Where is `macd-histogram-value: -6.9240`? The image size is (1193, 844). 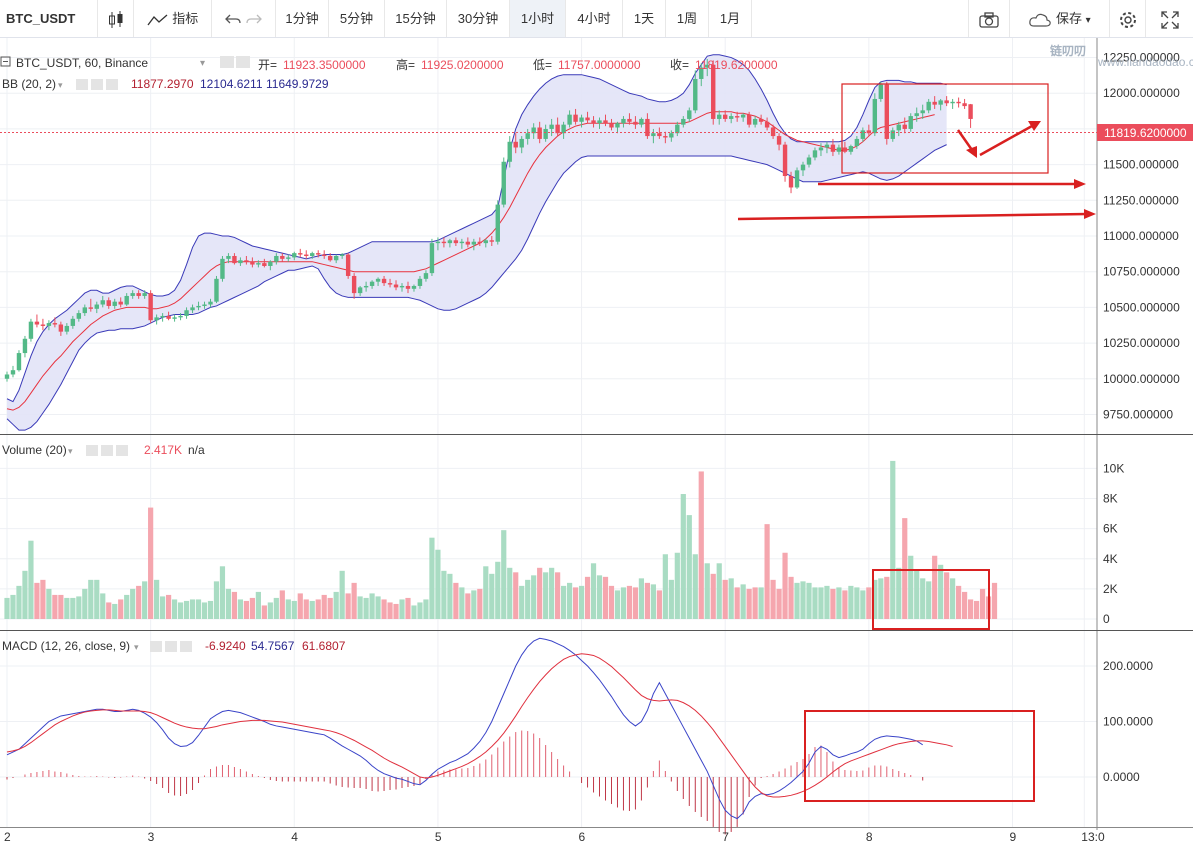
macd-histogram-value: -6.9240 is located at coordinates (225, 646).